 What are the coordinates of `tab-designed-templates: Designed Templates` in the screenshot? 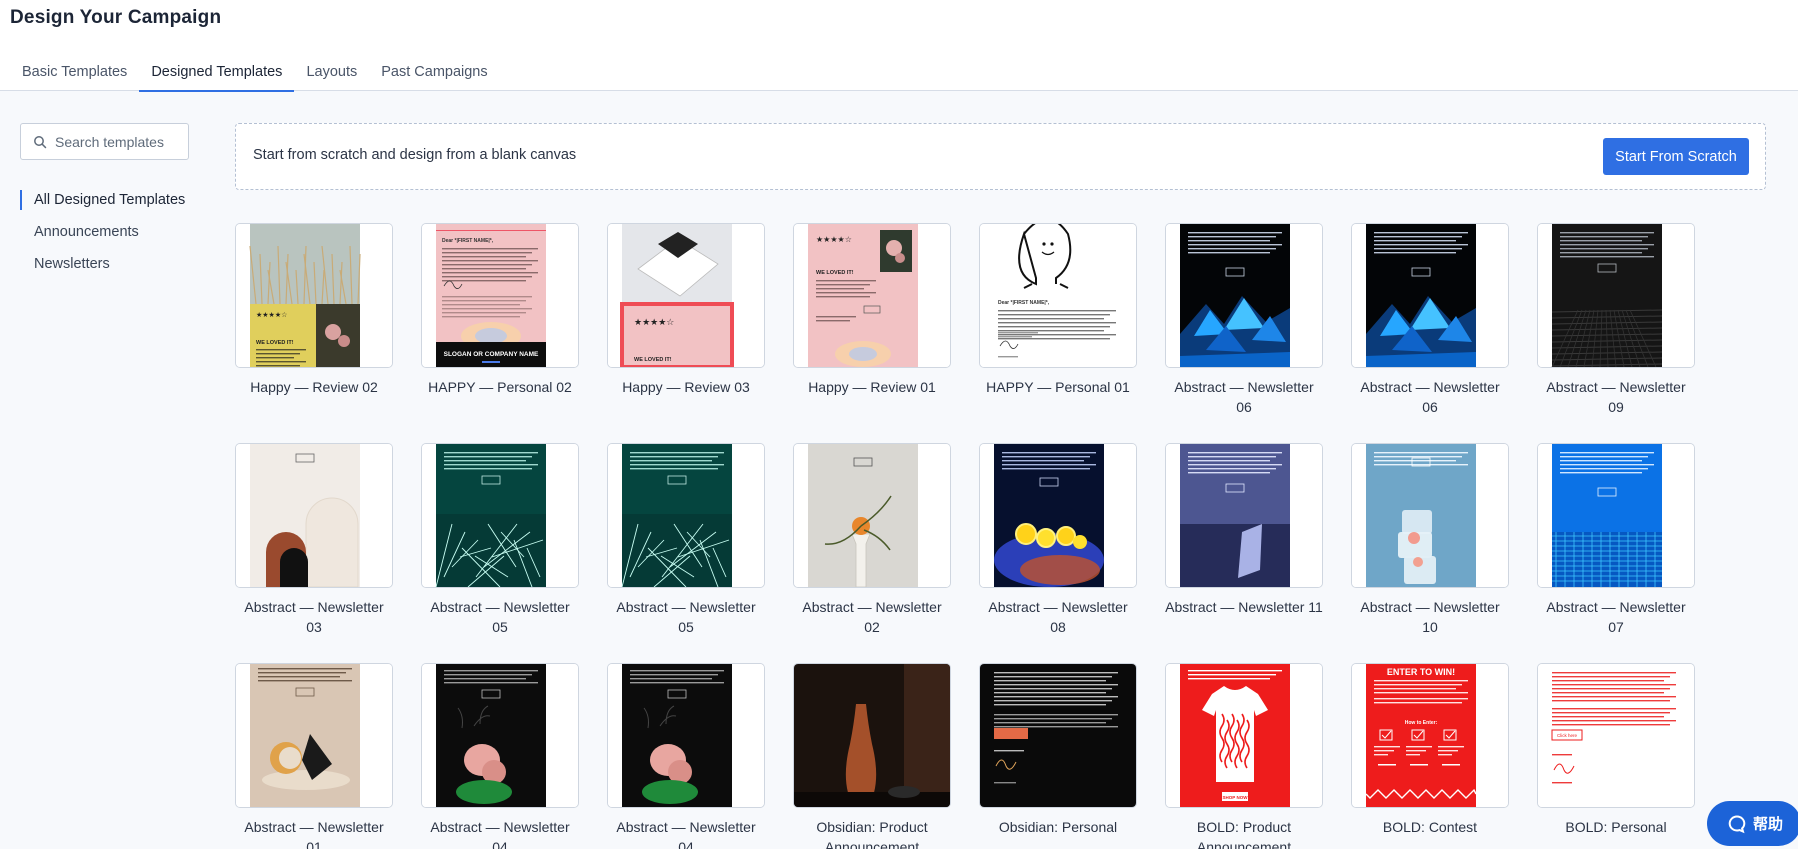 It's located at (217, 76).